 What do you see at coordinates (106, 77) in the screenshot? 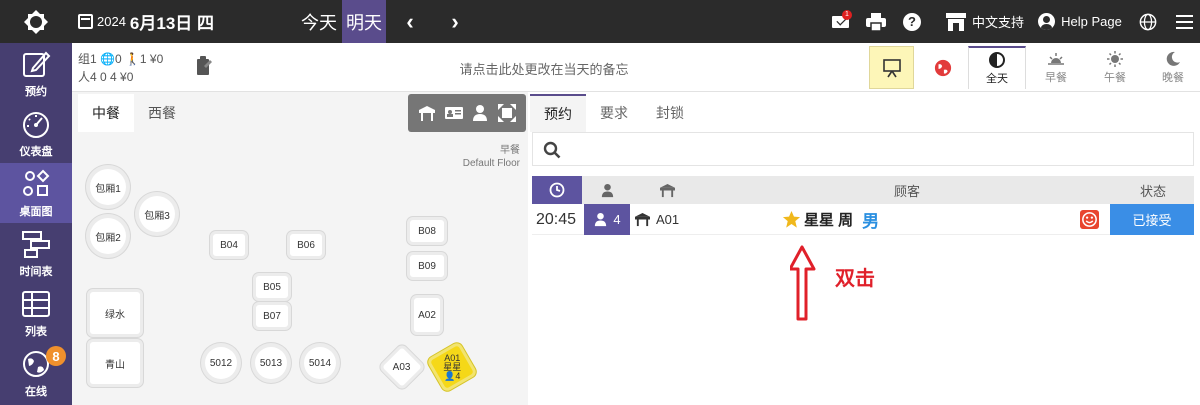
I see `stats-row-people: 人4 0 4 ¥0` at bounding box center [106, 77].